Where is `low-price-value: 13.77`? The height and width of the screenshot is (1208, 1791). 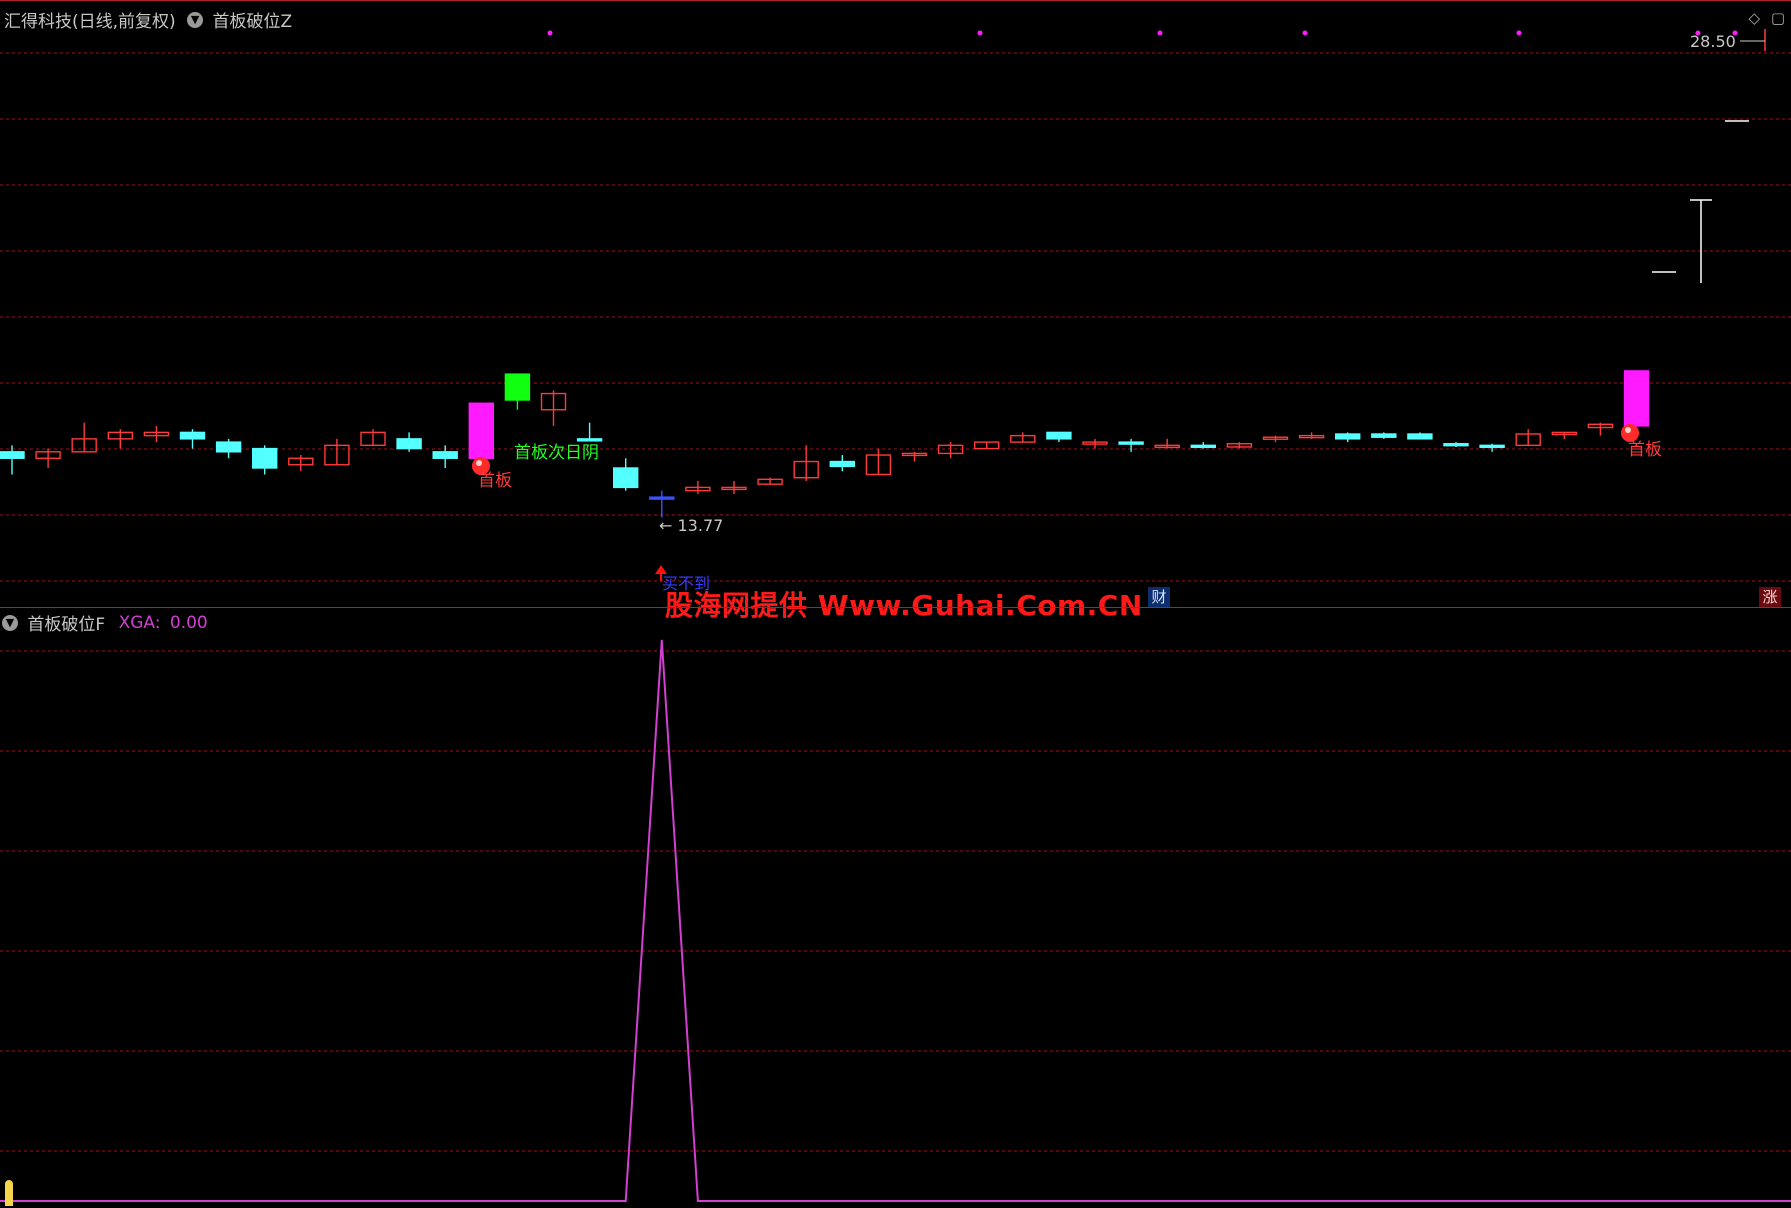
low-price-value: 13.77 is located at coordinates (700, 525).